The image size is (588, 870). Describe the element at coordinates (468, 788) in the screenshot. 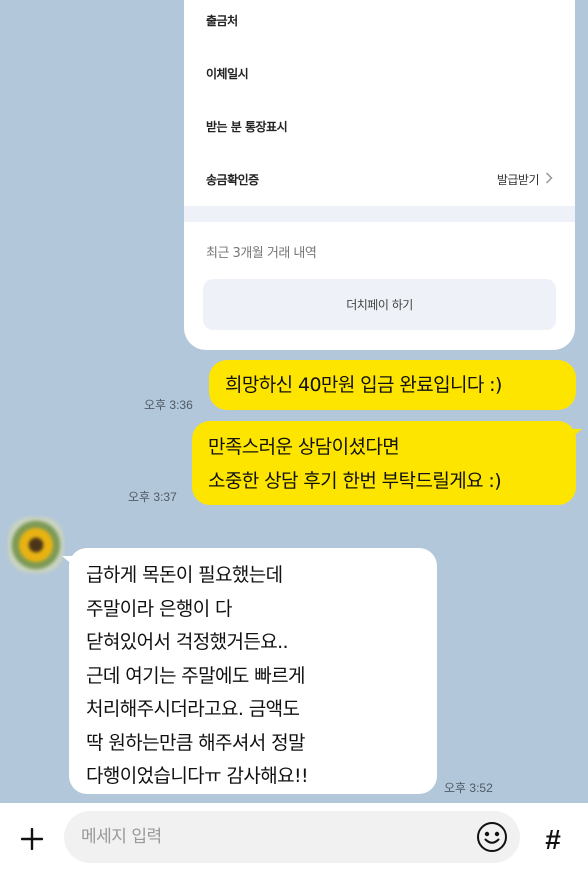

I see `message-time: 오후 3:52` at that location.